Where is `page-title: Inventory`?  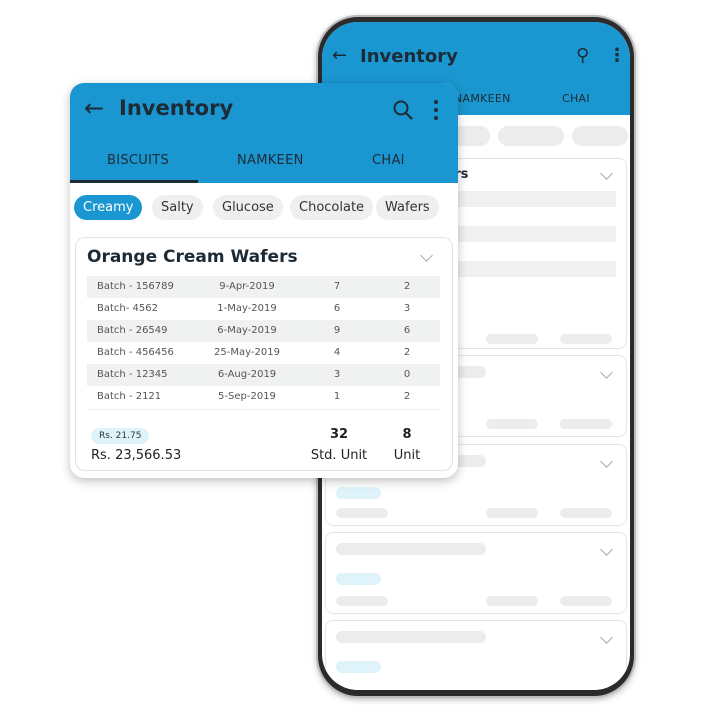
page-title: Inventory is located at coordinates (176, 108).